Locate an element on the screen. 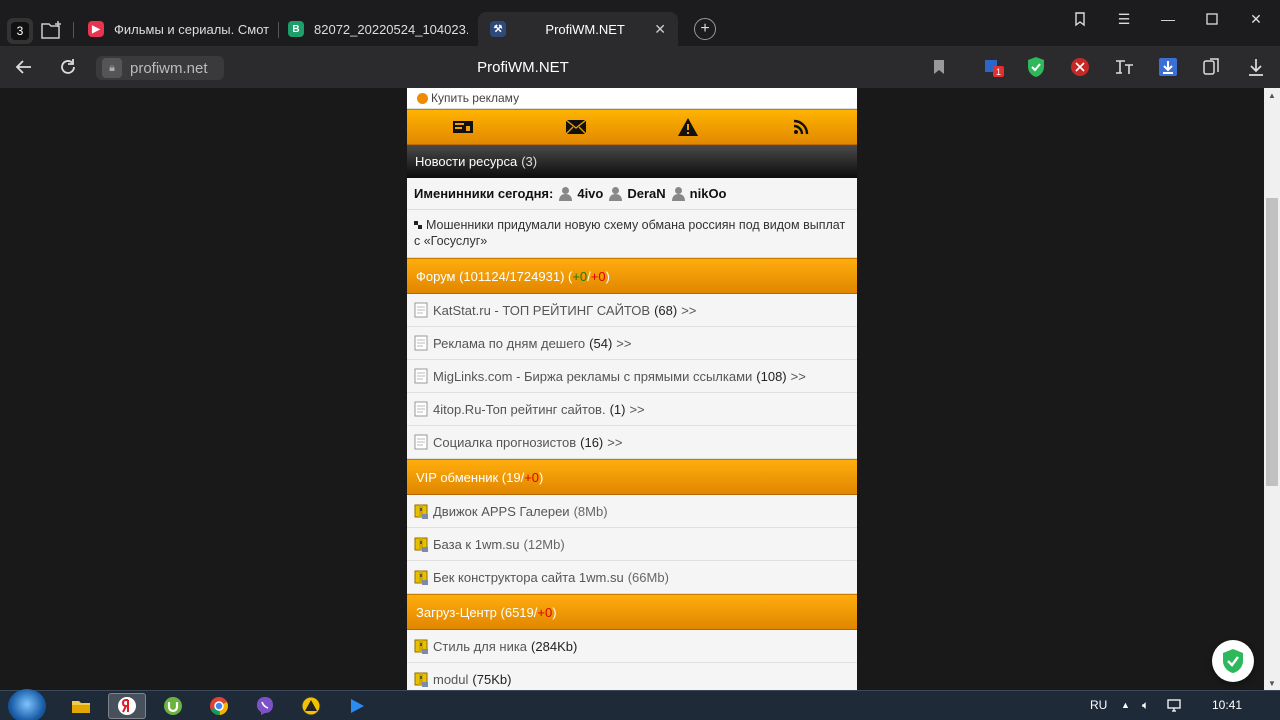 Image resolution: width=1280 pixels, height=720 pixels. scroll-down-arrow-icon: ▼ is located at coordinates (1272, 683).